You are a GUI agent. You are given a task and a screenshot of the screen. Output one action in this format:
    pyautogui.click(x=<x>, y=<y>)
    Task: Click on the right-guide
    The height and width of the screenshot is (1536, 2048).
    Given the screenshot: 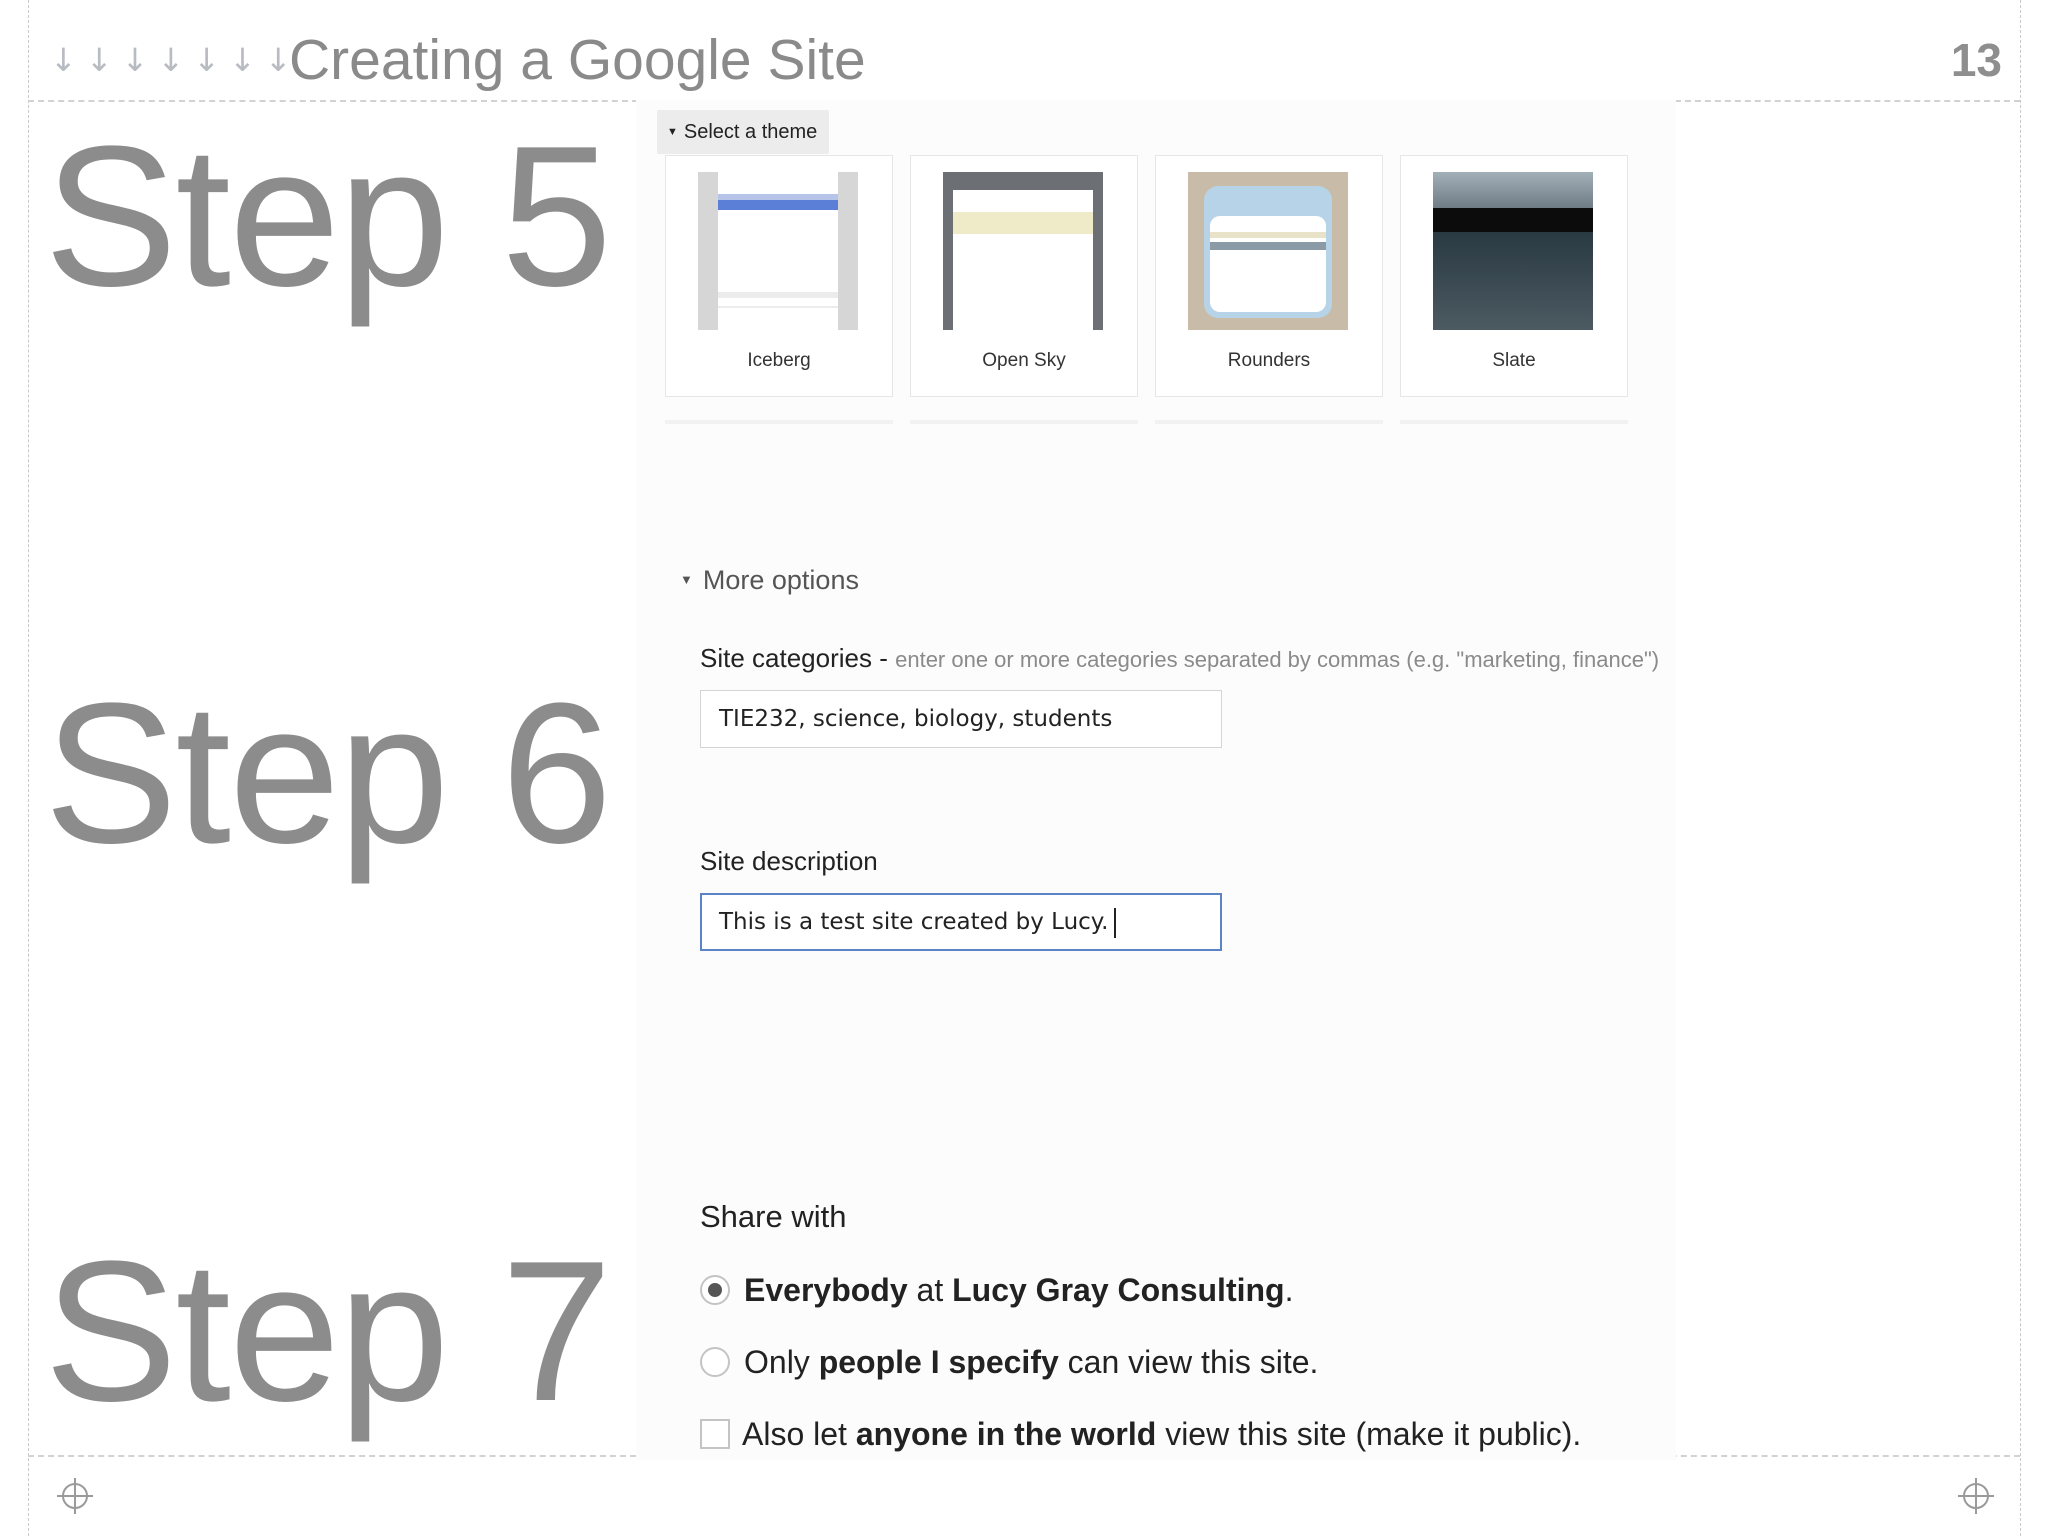 What is the action you would take?
    pyautogui.click(x=2020, y=768)
    